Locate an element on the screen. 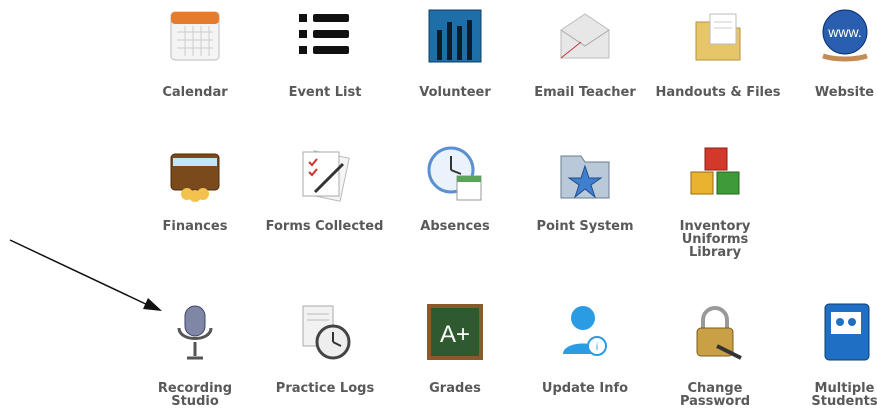  wallet-icon is located at coordinates (195, 174).